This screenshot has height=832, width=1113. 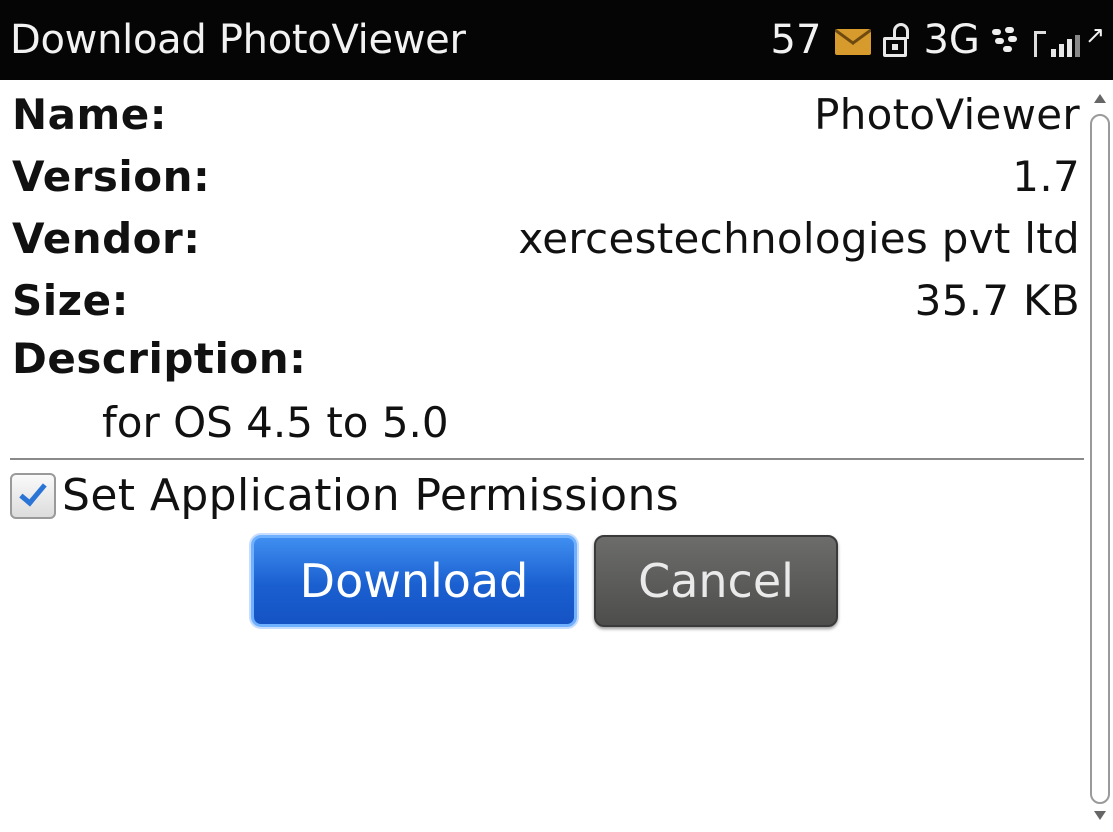 I want to click on permissions-checkbox, so click(x=33, y=495).